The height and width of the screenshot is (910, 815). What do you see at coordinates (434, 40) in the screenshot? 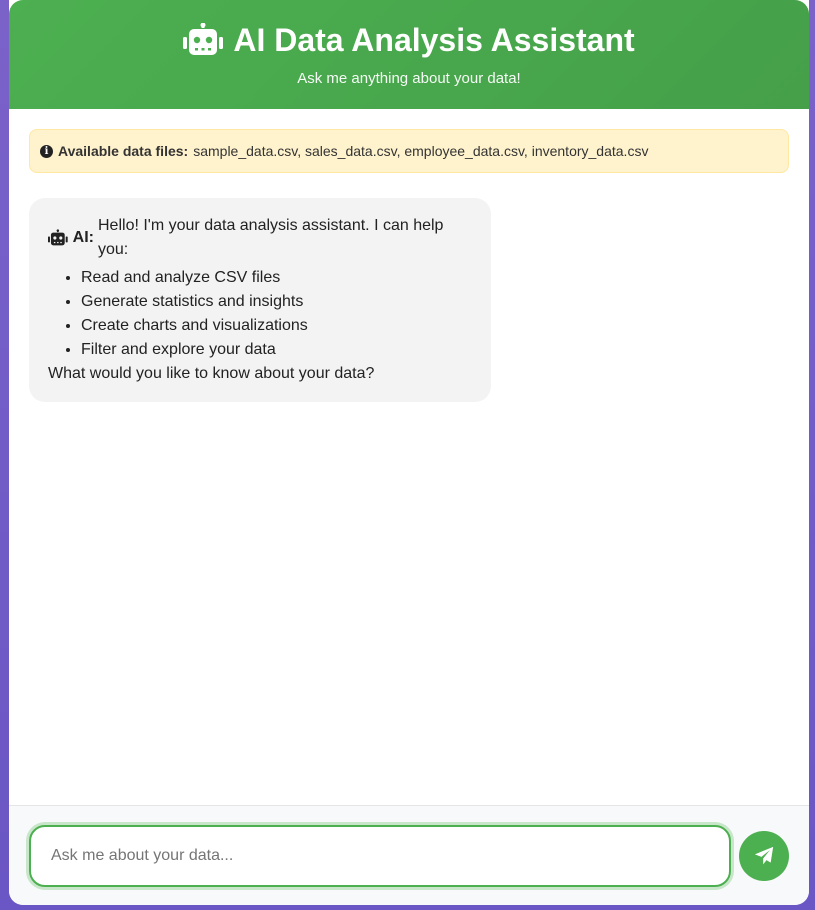
I see `page-title: AI Data Analysis Assistant` at bounding box center [434, 40].